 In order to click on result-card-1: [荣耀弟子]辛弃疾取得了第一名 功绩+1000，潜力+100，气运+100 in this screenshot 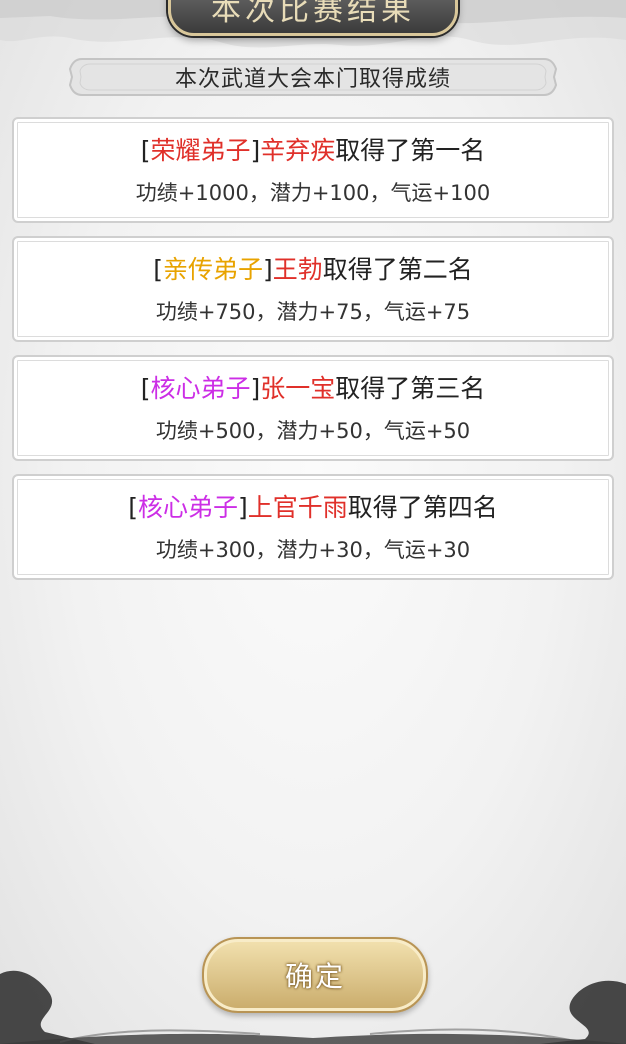, I will do `click(313, 170)`.